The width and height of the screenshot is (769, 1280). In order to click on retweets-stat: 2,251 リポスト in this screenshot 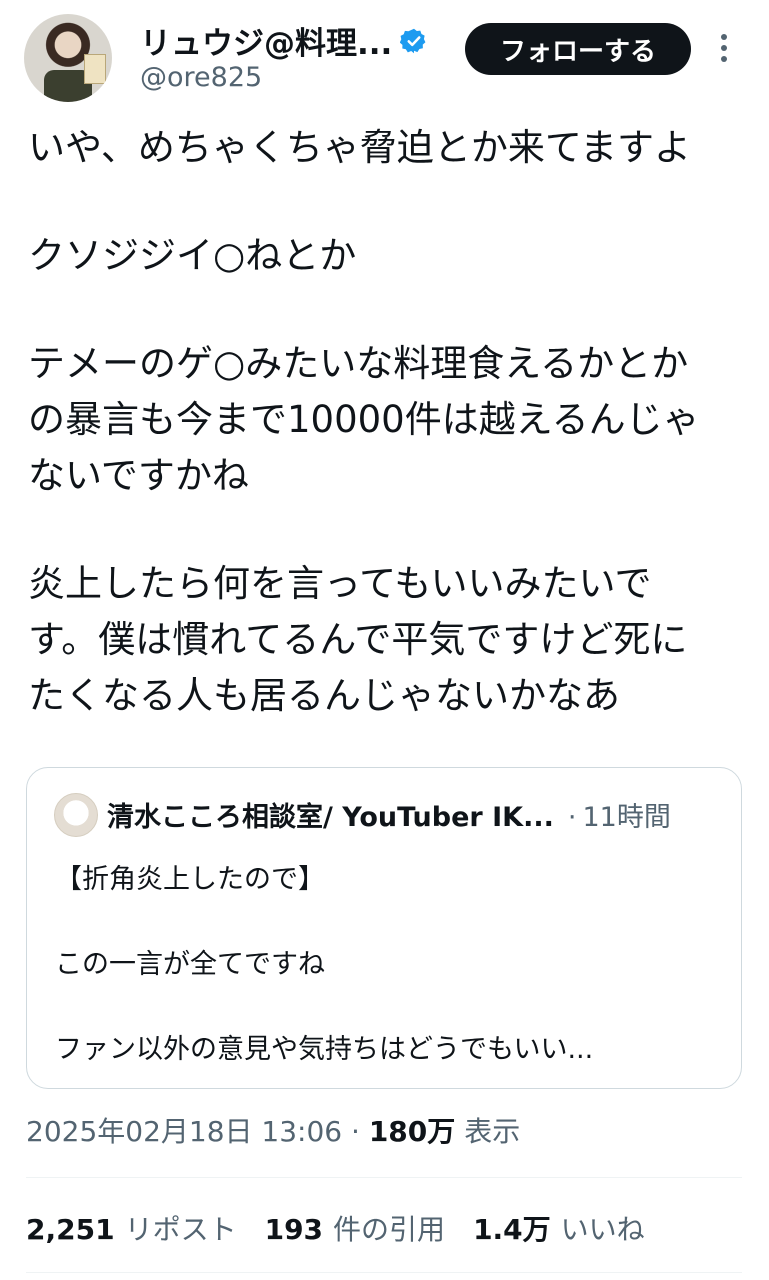, I will do `click(131, 1228)`.